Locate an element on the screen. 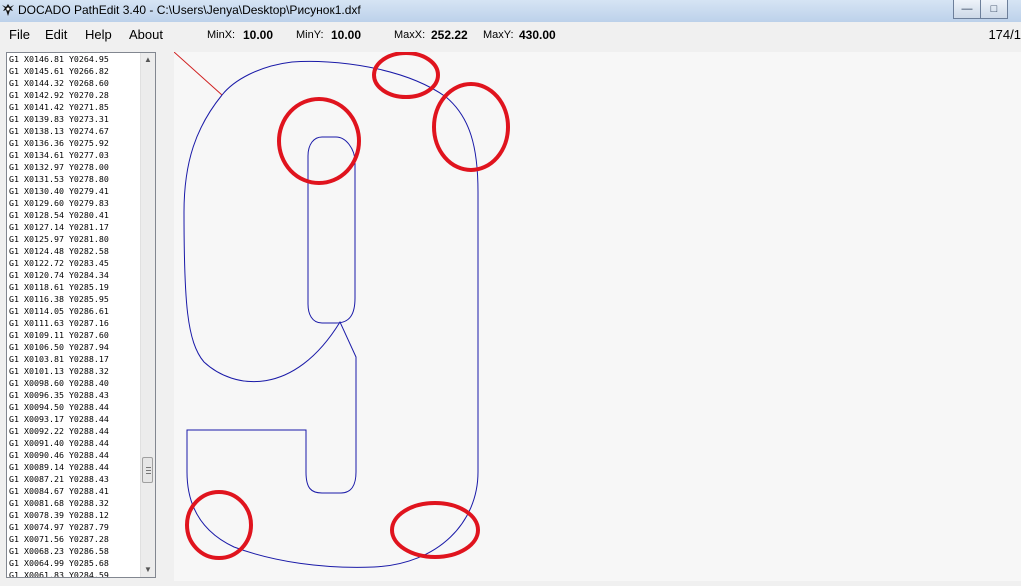  gcode-line: G1 X0131.53 Y0278.80 is located at coordinates (76, 179).